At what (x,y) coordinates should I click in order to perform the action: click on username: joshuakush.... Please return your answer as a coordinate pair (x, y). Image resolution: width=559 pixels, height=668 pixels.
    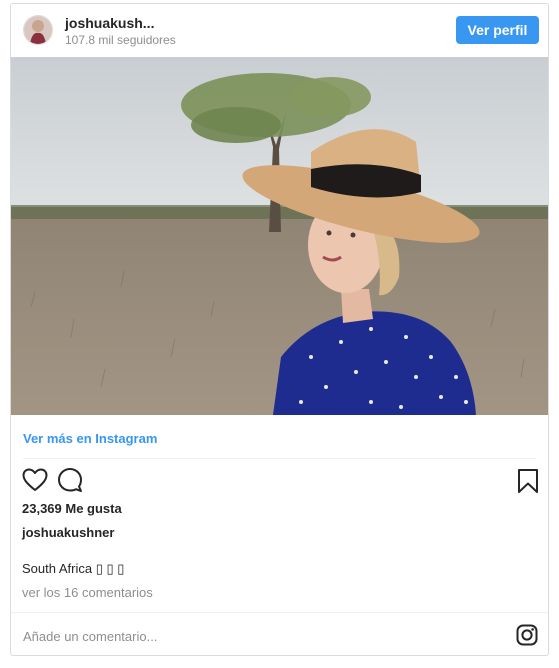
    Looking at the image, I should click on (109, 23).